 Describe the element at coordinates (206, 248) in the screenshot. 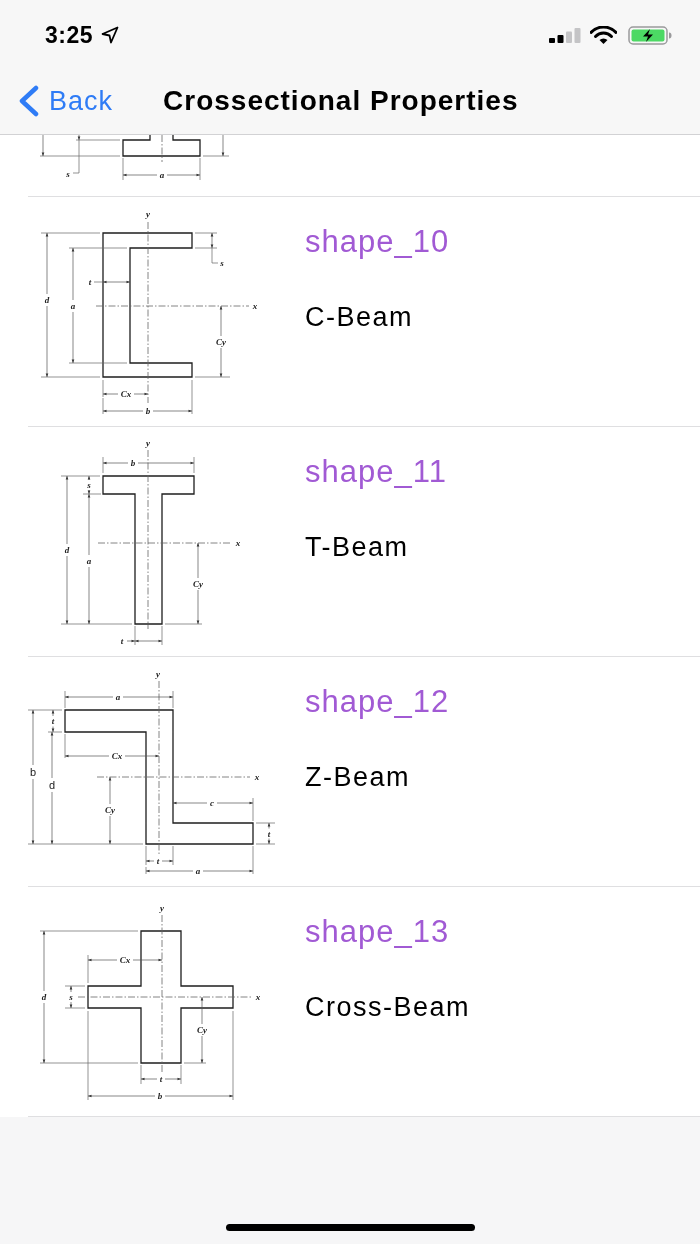

I see `dimension-line` at that location.